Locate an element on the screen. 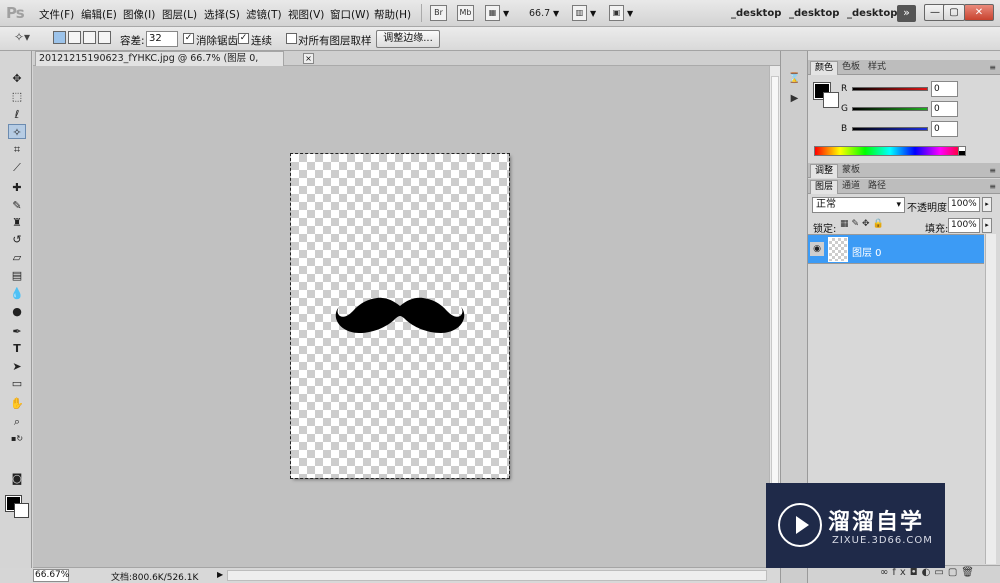  eye-icon: ◉ is located at coordinates (817, 249).